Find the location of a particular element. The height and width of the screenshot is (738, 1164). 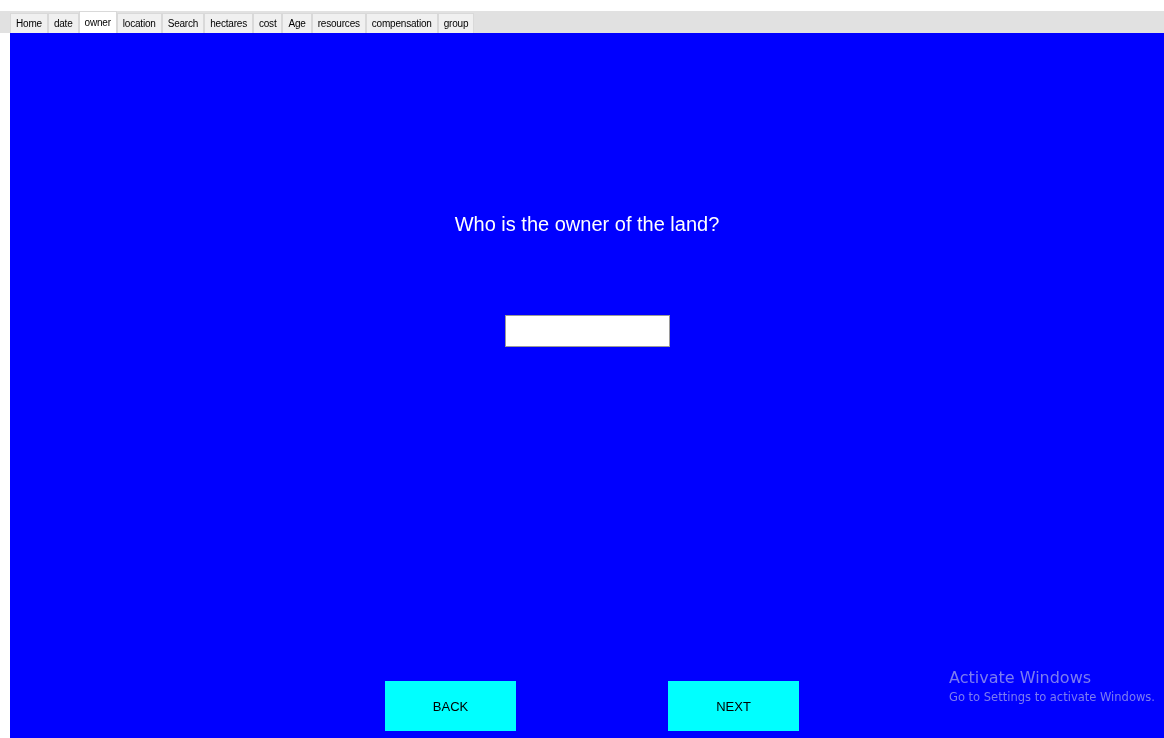

tab: date is located at coordinates (63, 23).